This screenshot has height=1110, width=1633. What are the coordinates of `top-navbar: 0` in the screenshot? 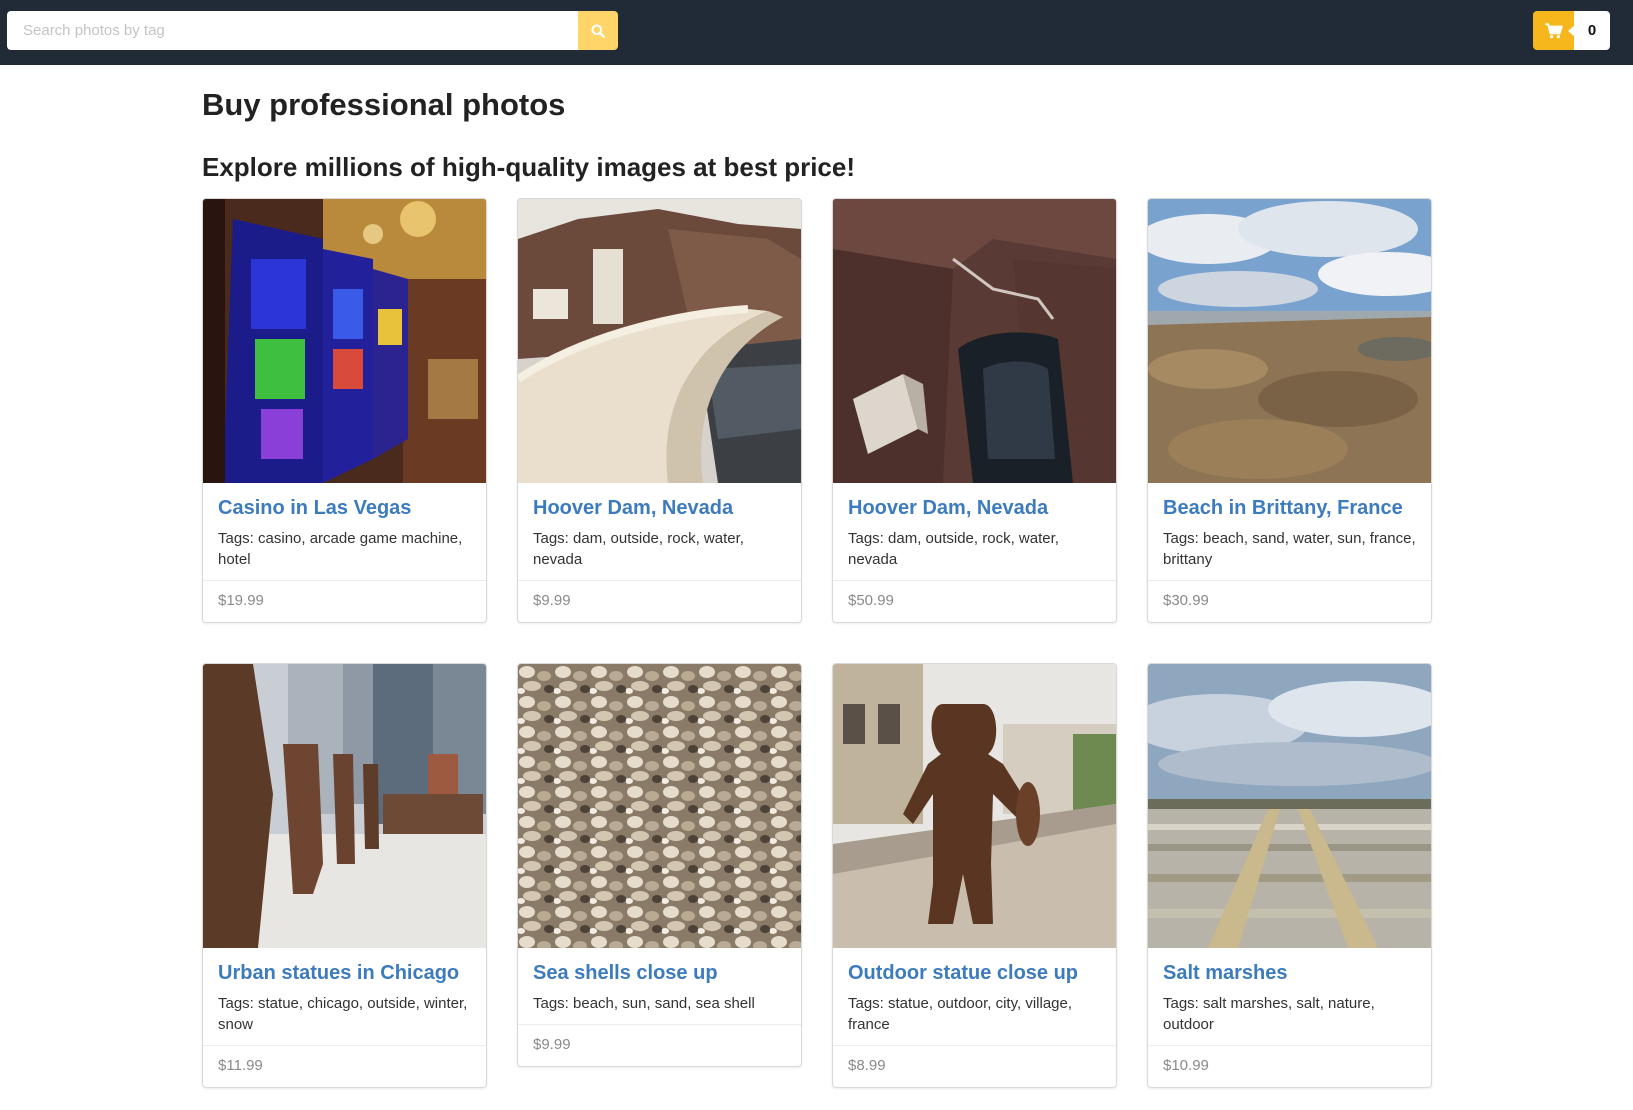 It's located at (816, 32).